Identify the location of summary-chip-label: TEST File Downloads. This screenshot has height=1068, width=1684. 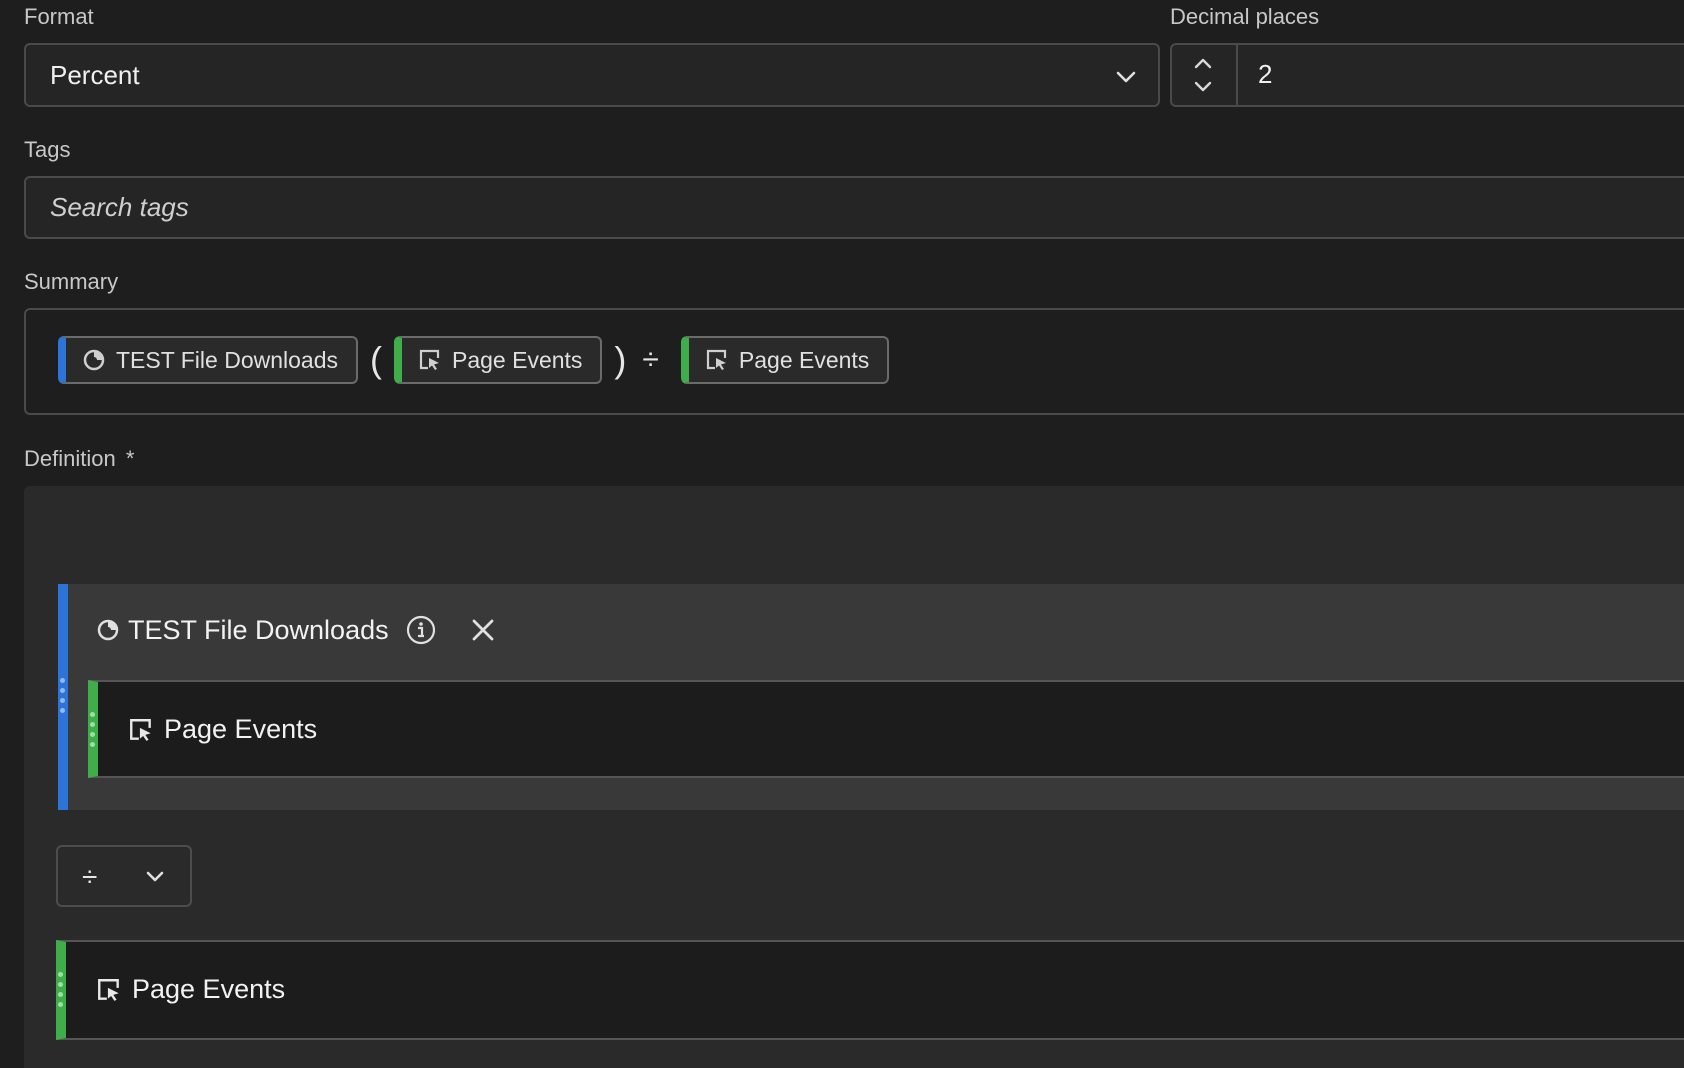
(227, 359).